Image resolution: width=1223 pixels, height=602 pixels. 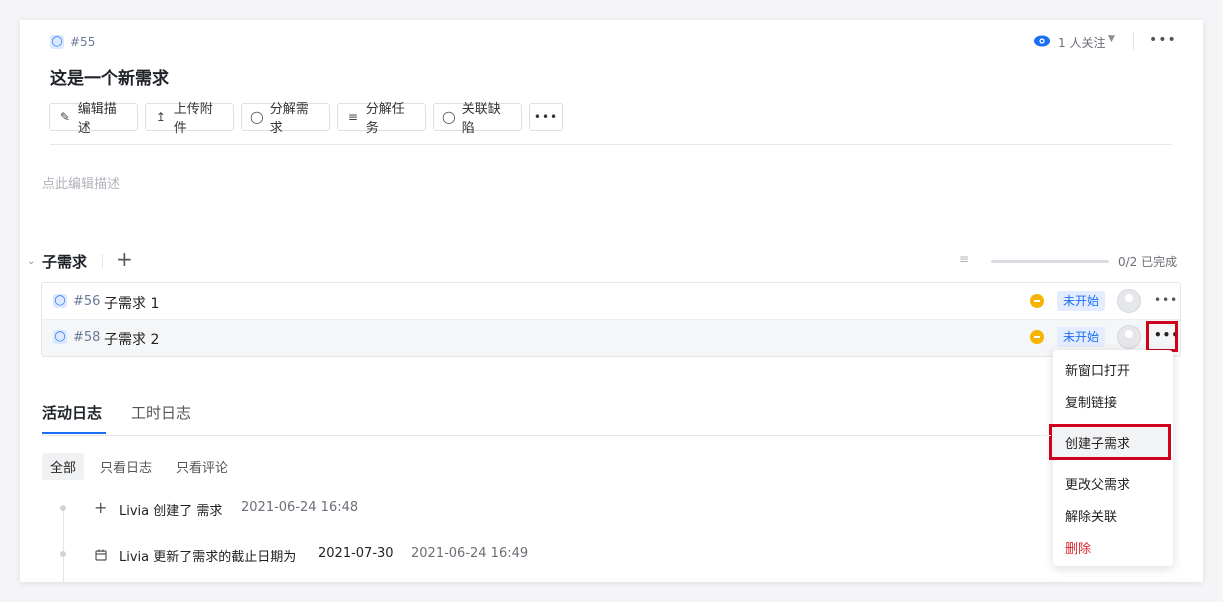 I want to click on page-title: 这是一个新需求, so click(x=109, y=79).